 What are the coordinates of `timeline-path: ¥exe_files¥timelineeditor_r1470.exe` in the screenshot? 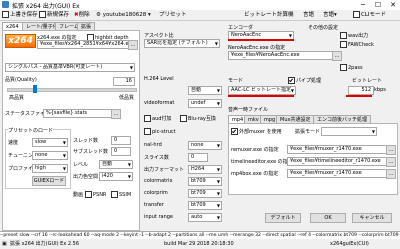 It's located at (338, 161).